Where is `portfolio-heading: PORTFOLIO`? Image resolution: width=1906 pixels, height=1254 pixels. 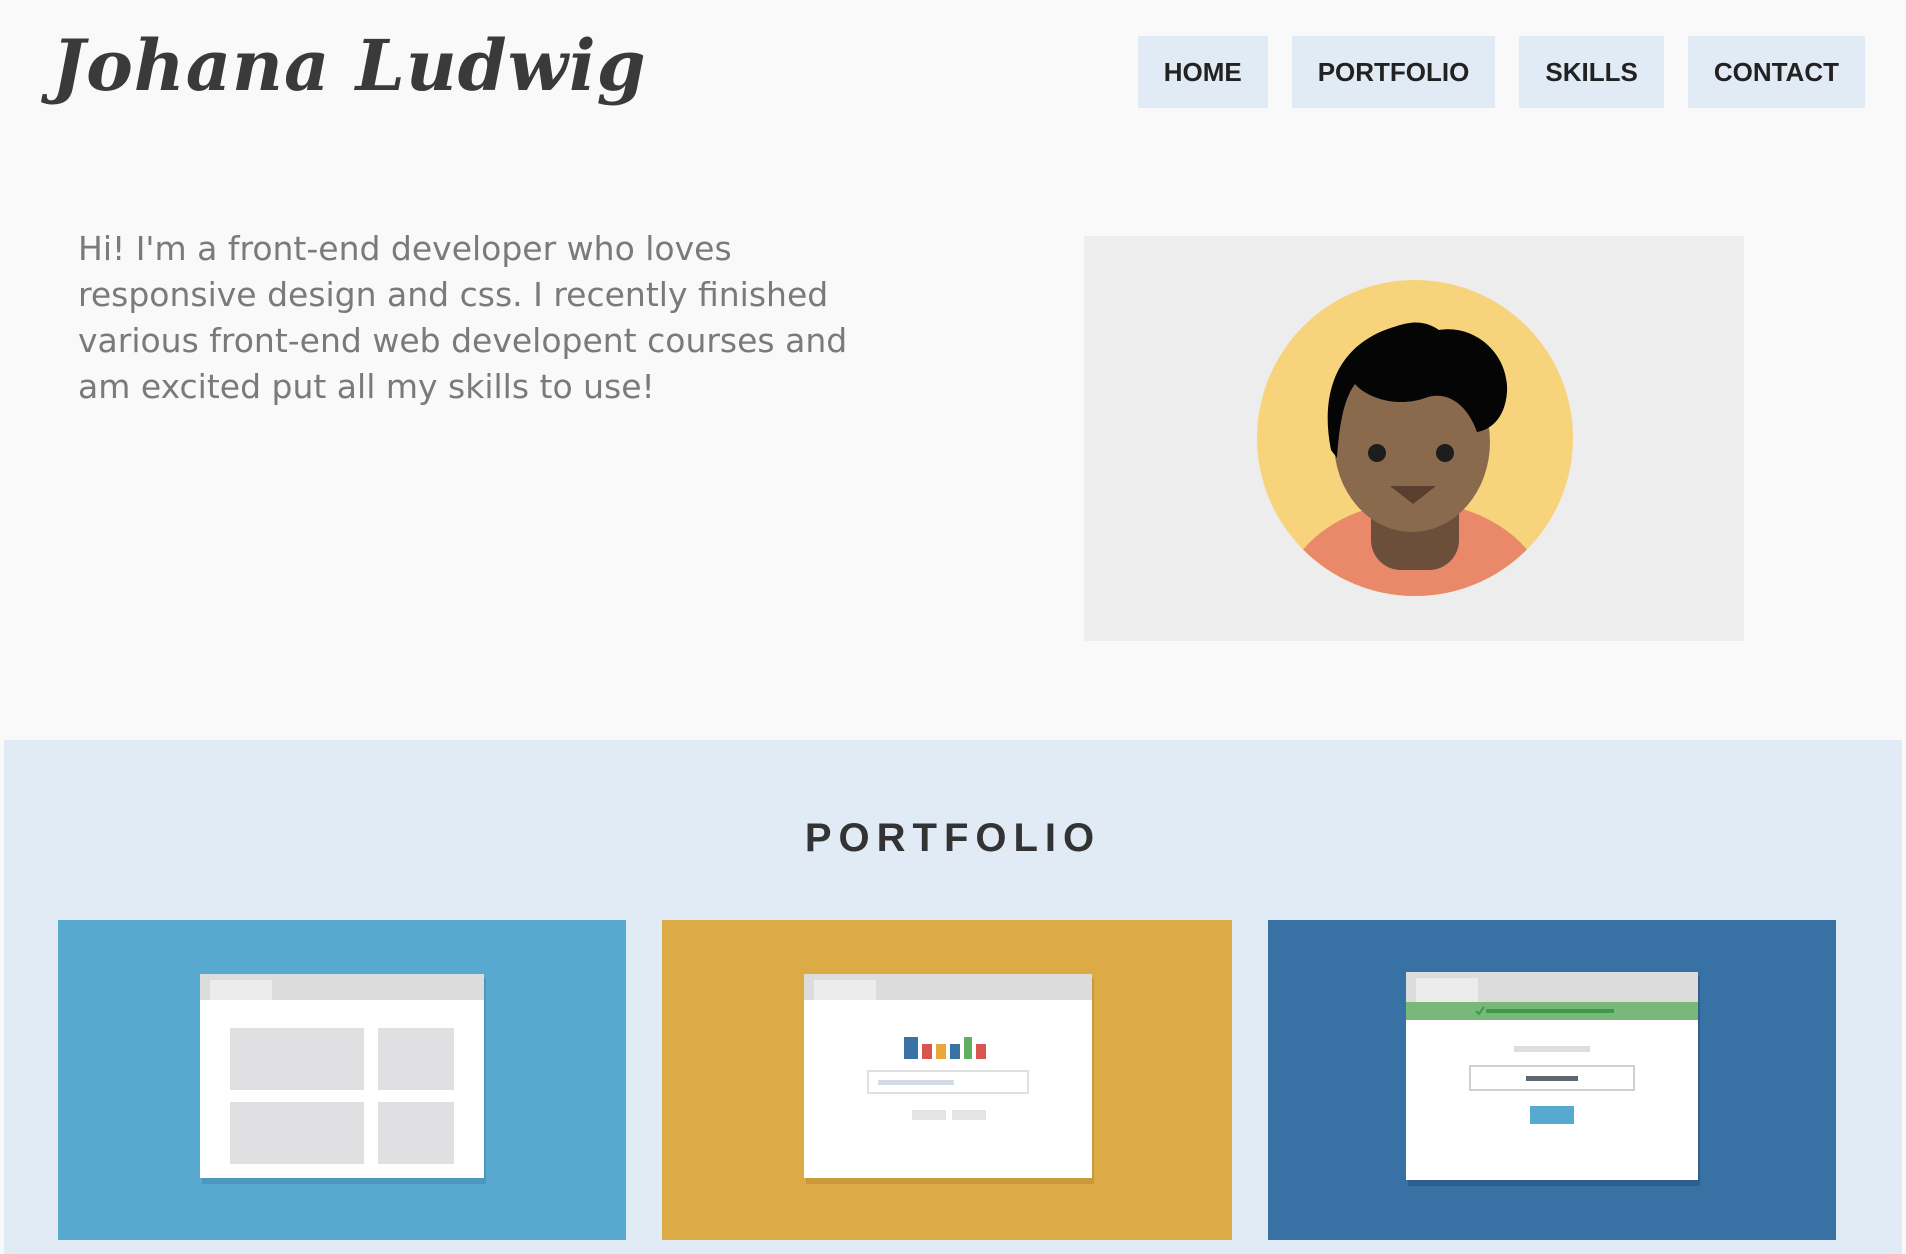 portfolio-heading: PORTFOLIO is located at coordinates (953, 838).